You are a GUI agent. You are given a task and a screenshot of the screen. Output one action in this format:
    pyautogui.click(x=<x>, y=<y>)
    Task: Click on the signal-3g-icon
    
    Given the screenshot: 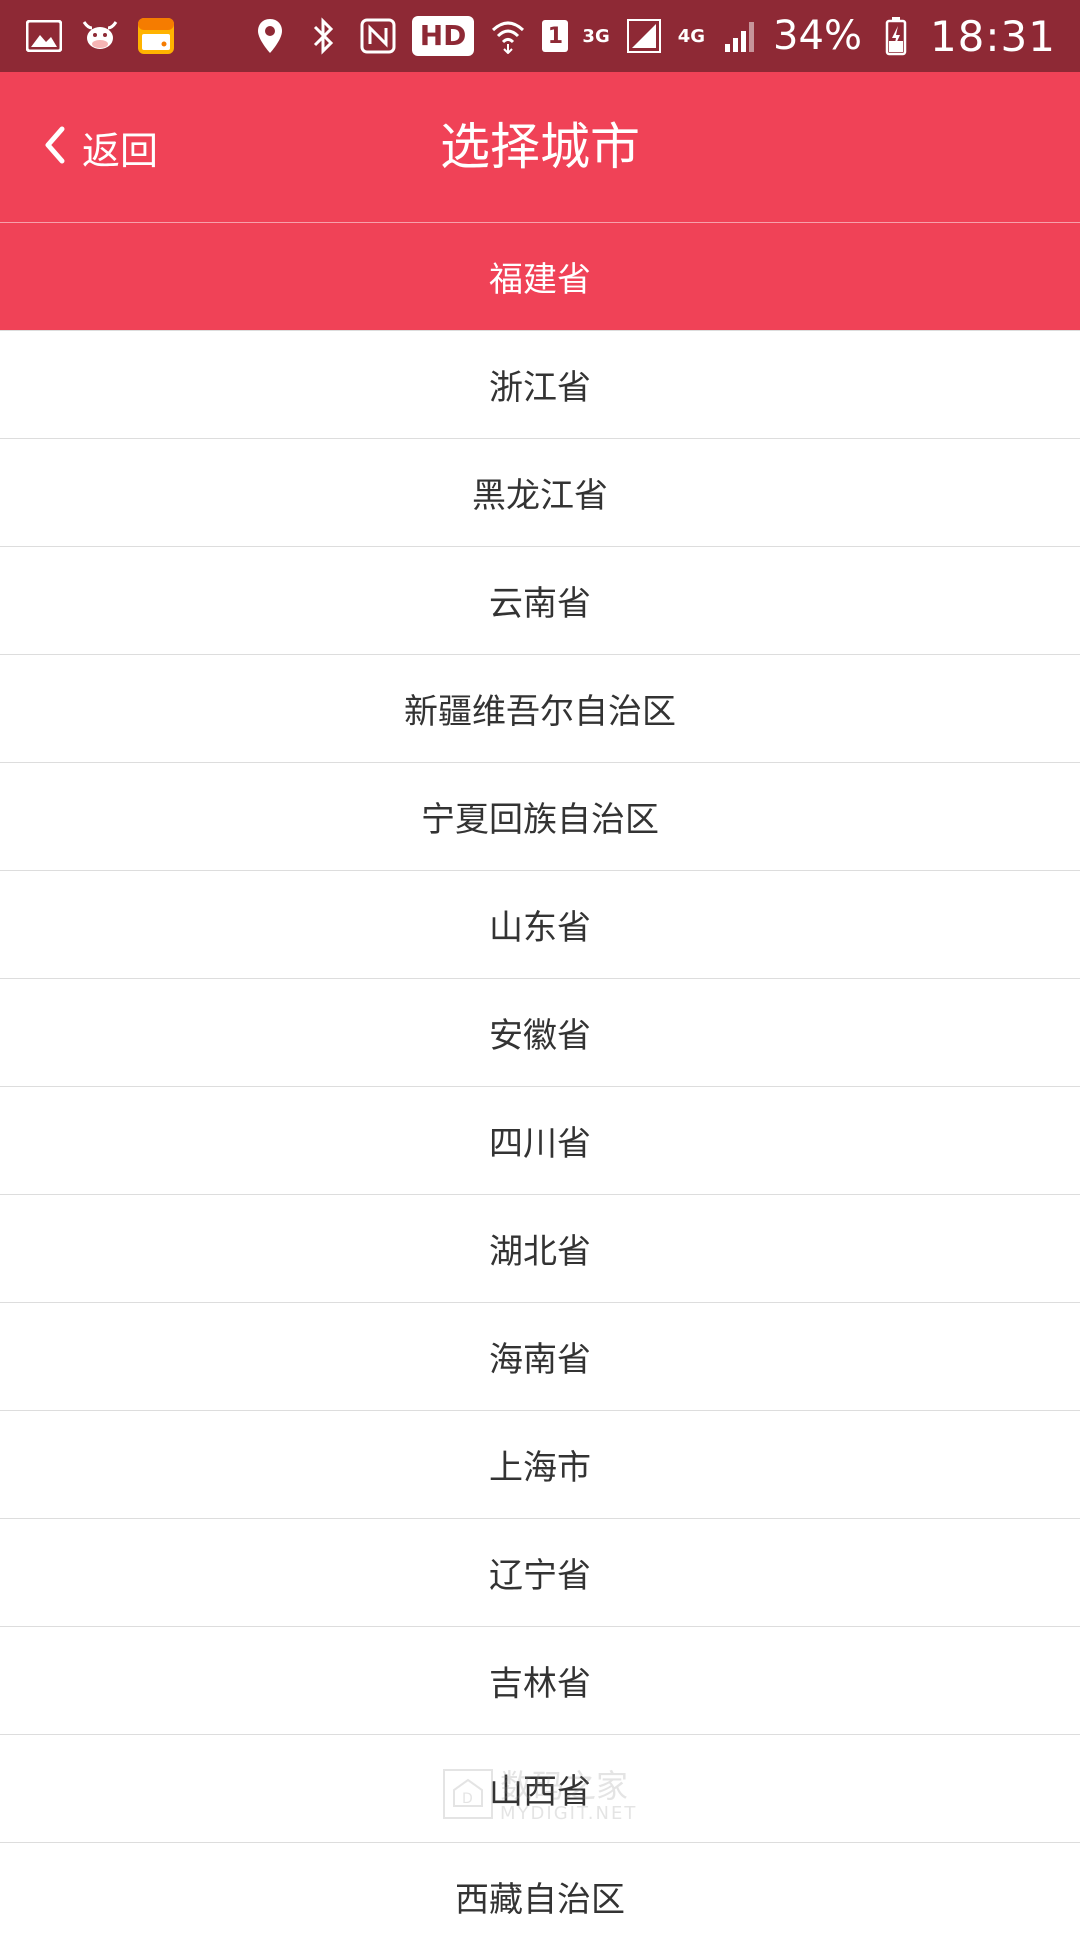 What is the action you would take?
    pyautogui.click(x=644, y=36)
    